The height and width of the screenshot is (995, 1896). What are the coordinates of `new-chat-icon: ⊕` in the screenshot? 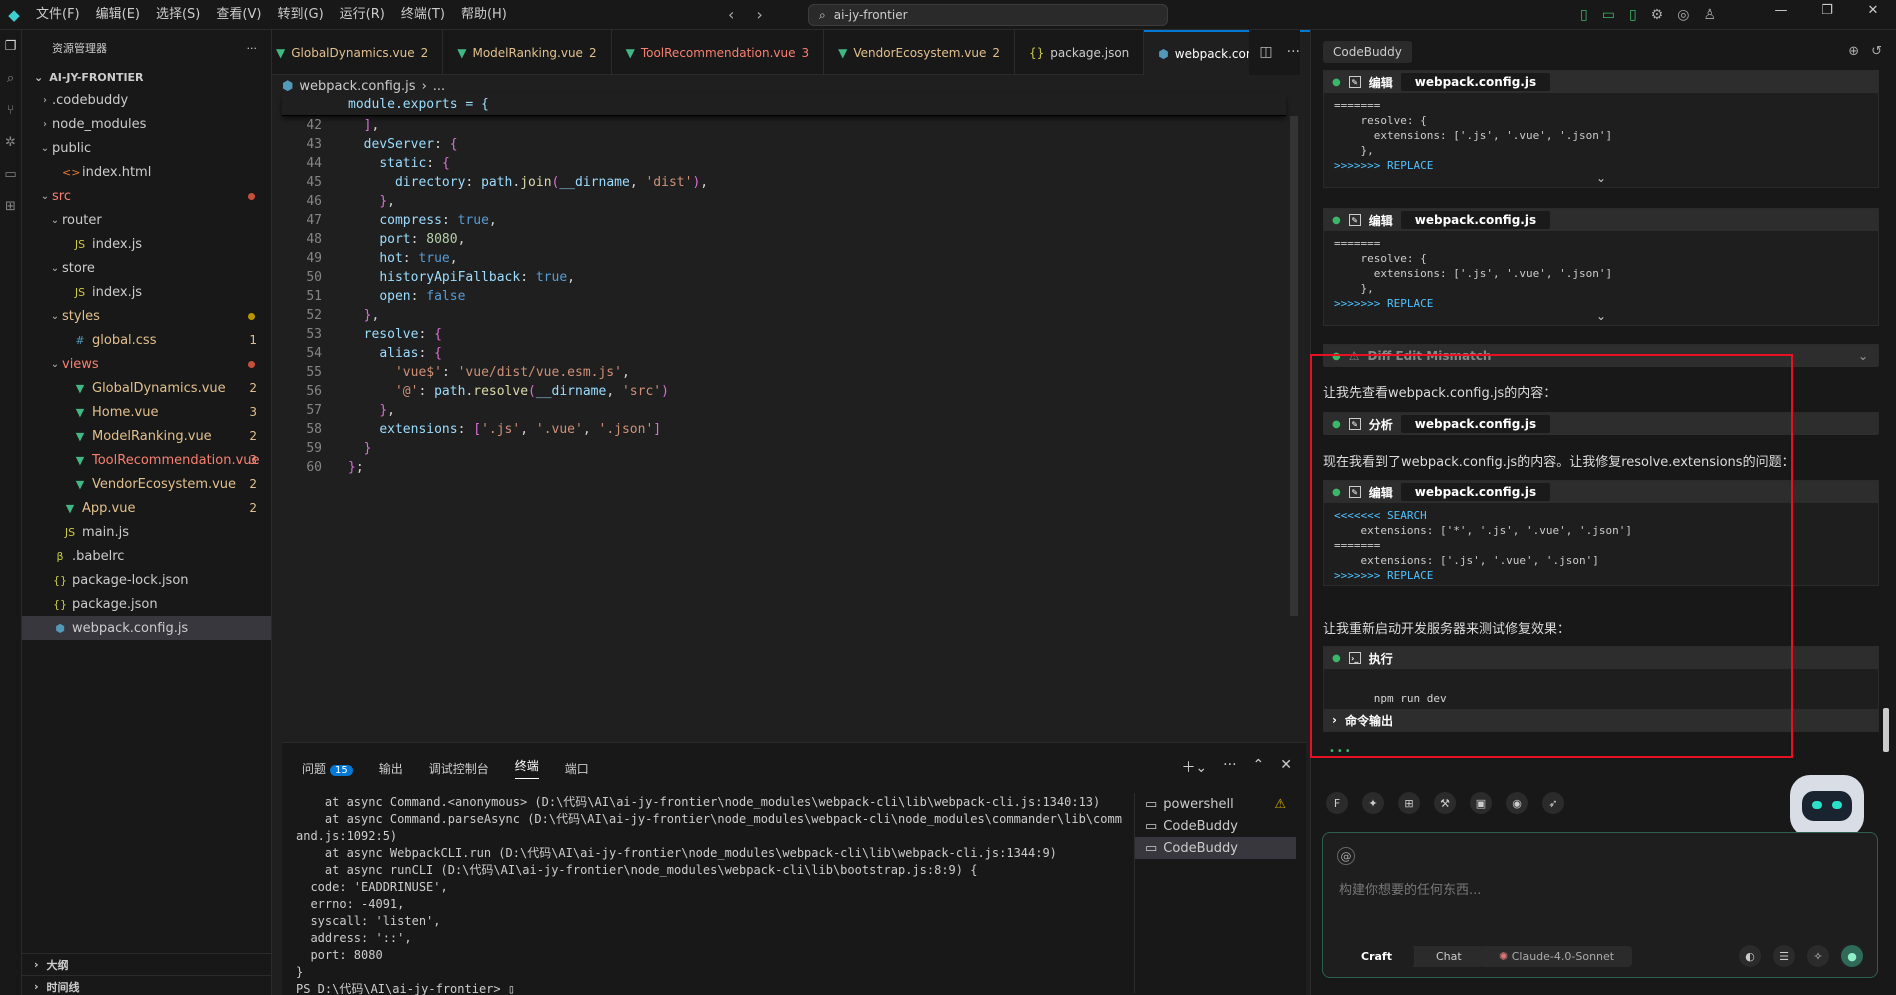 It's located at (1853, 51).